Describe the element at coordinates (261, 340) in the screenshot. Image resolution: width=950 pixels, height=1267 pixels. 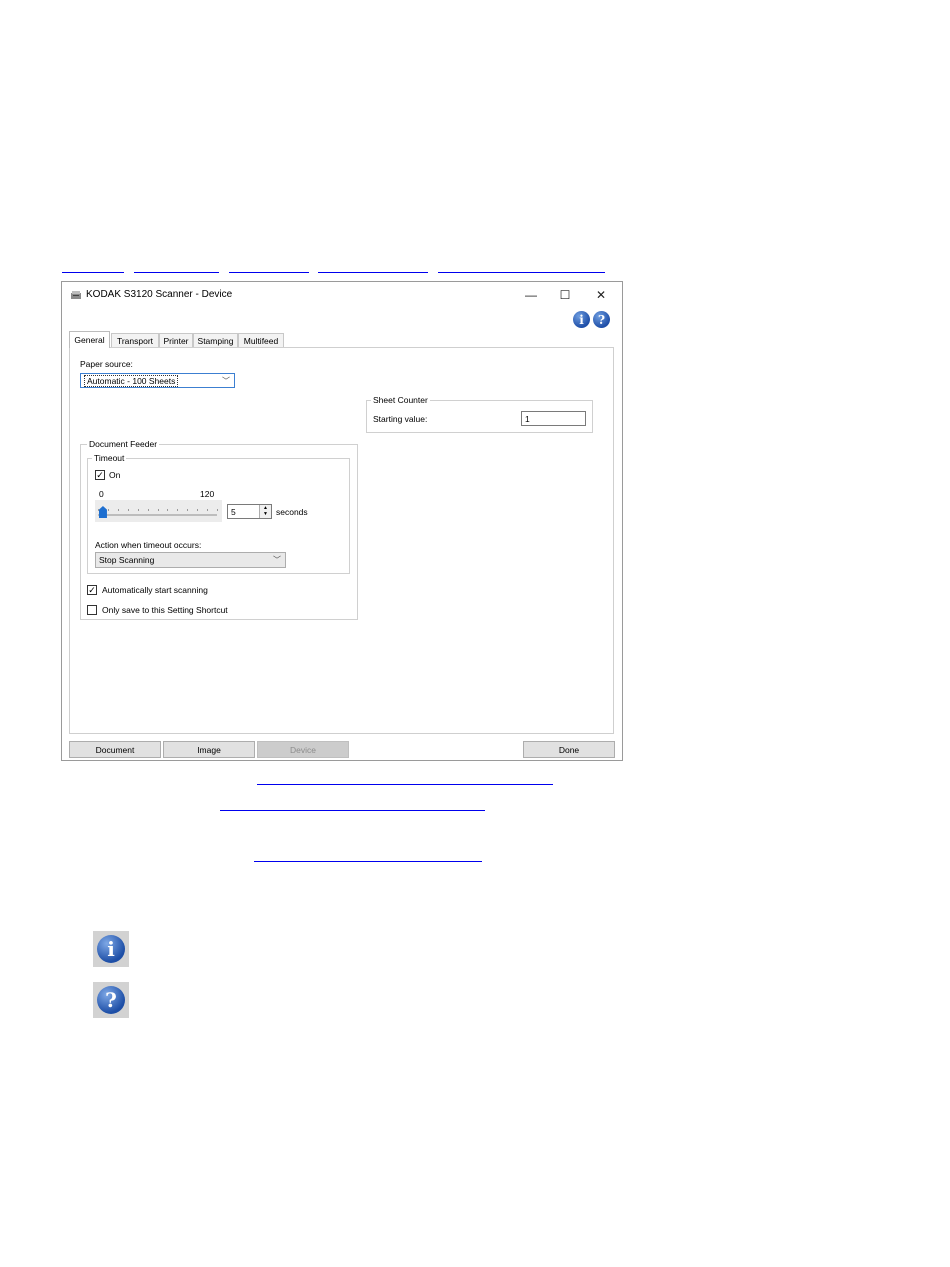
I see `tab-multifeed: Multifeed` at that location.